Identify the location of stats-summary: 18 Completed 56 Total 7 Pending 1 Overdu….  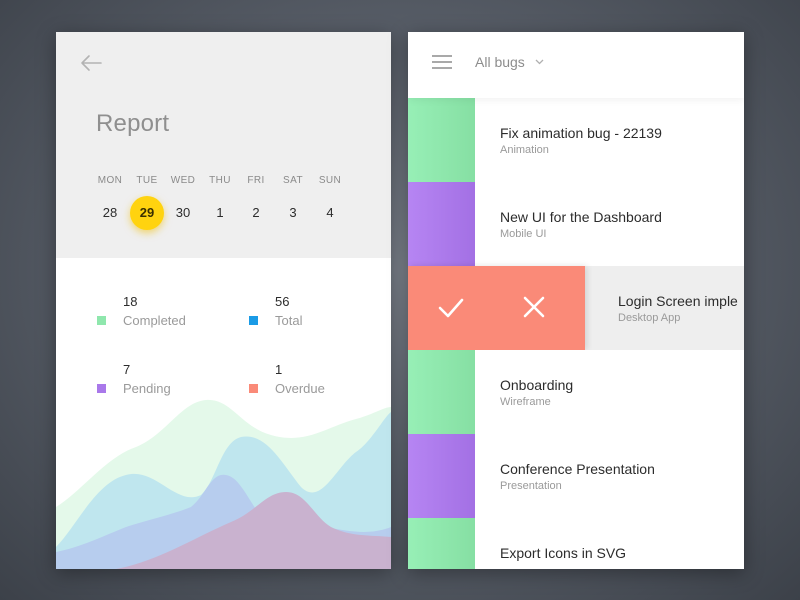
(223, 338).